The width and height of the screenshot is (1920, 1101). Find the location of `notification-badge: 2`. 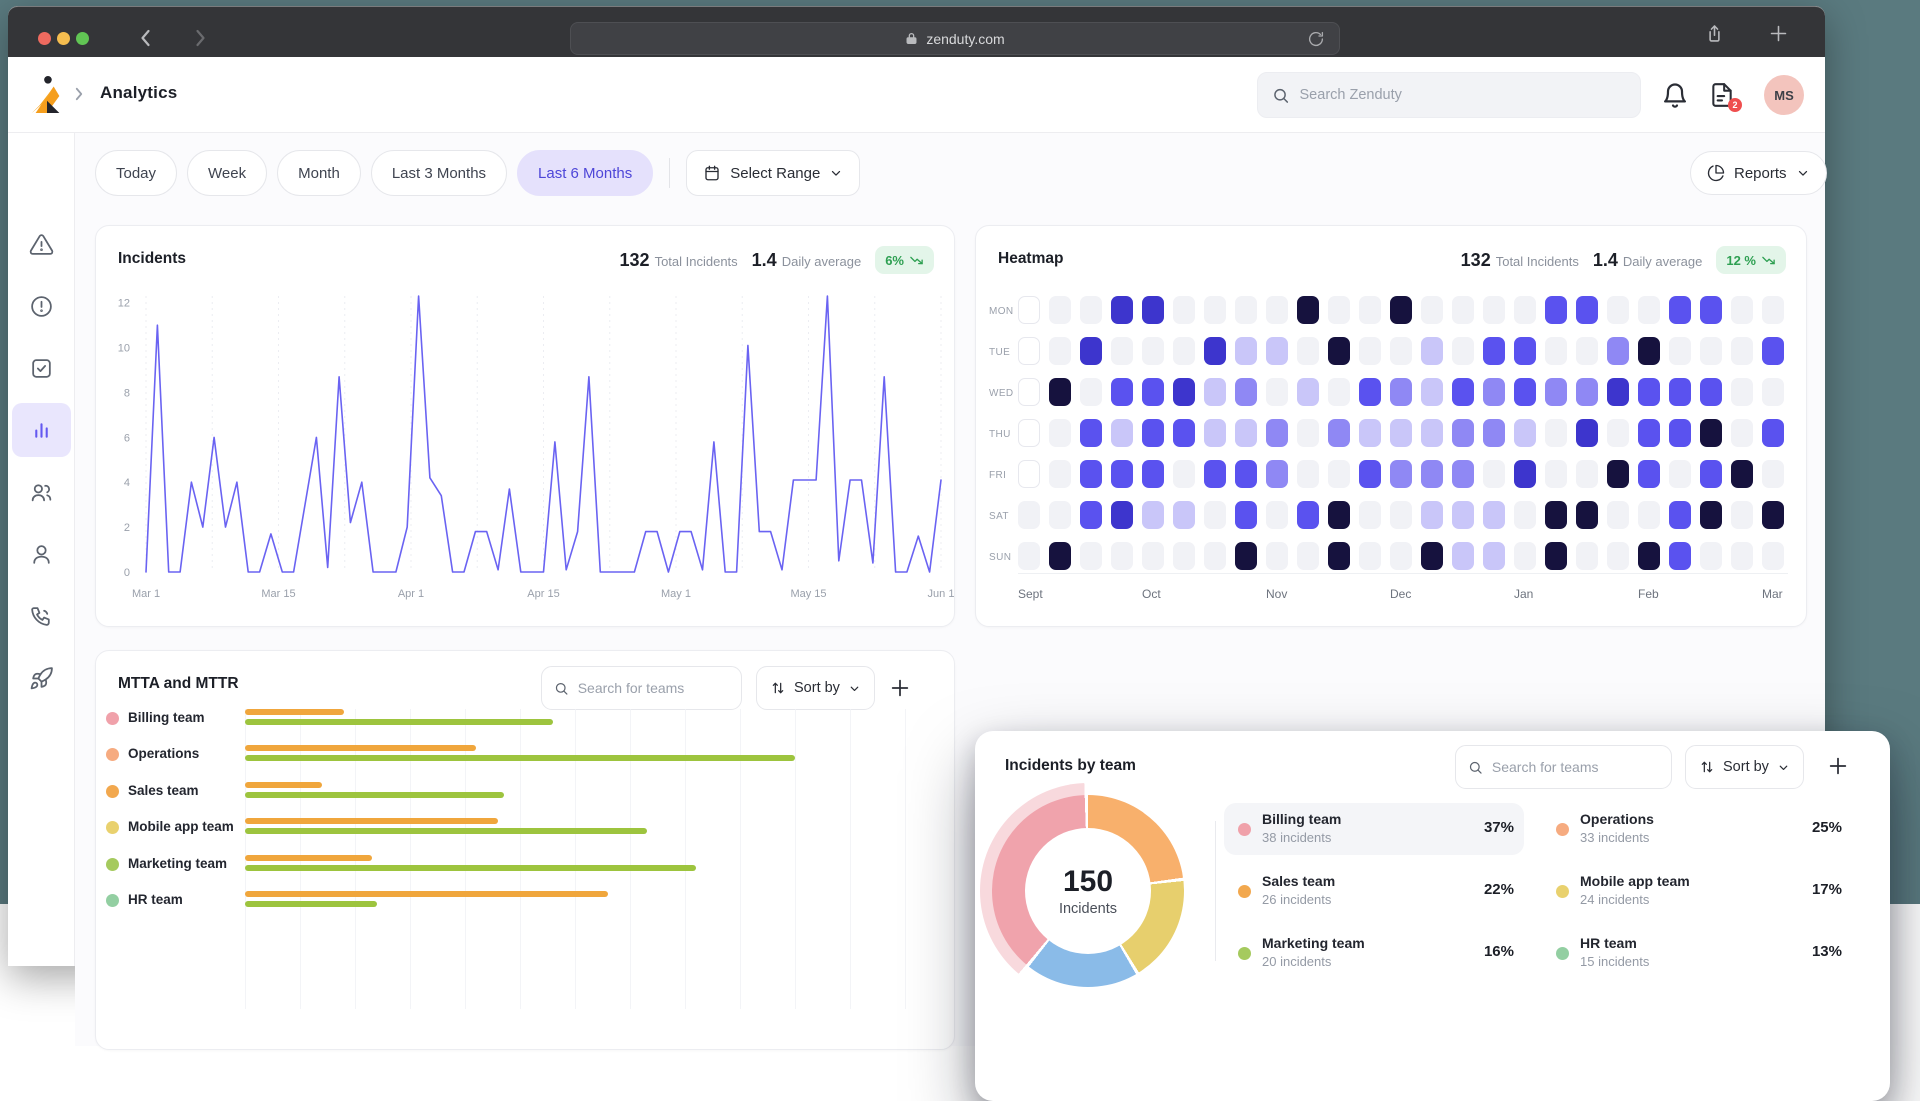

notification-badge: 2 is located at coordinates (1735, 105).